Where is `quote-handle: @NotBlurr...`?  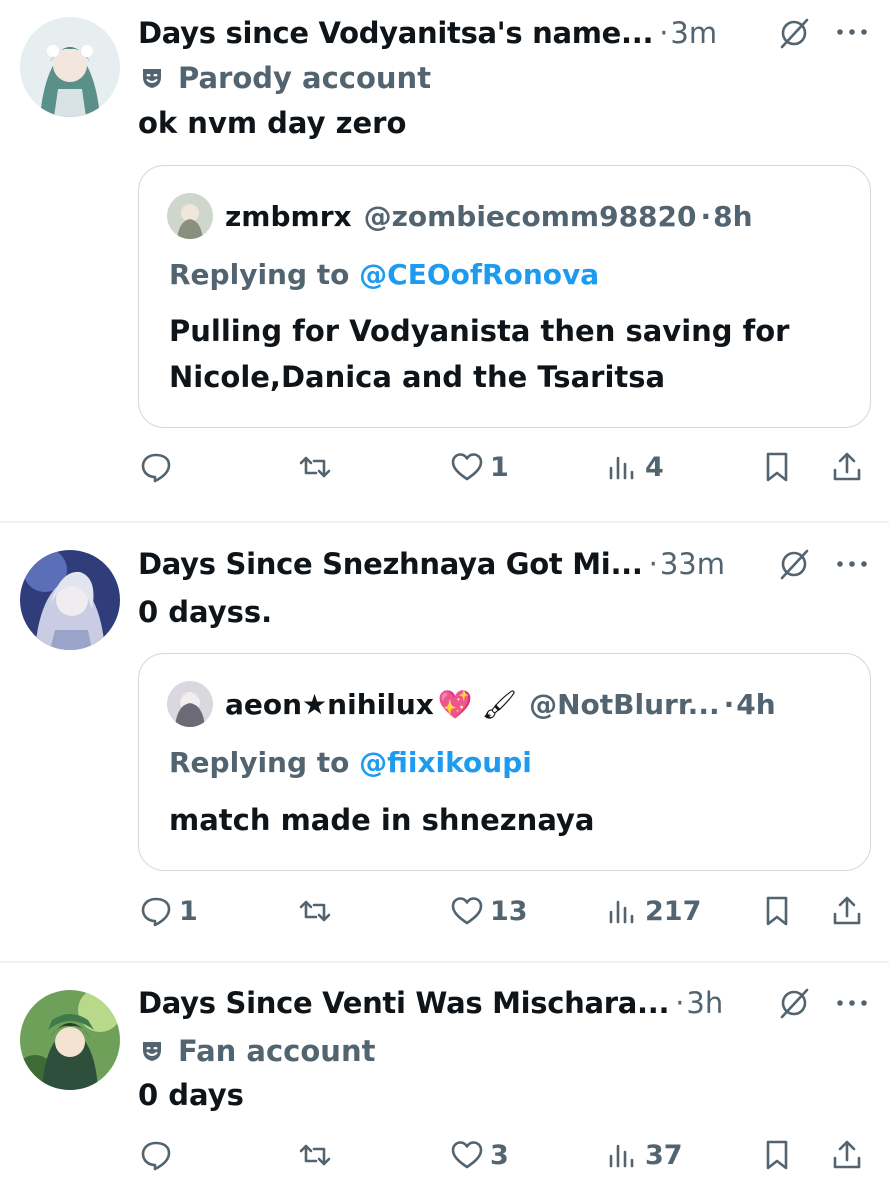 quote-handle: @NotBlurr... is located at coordinates (624, 704).